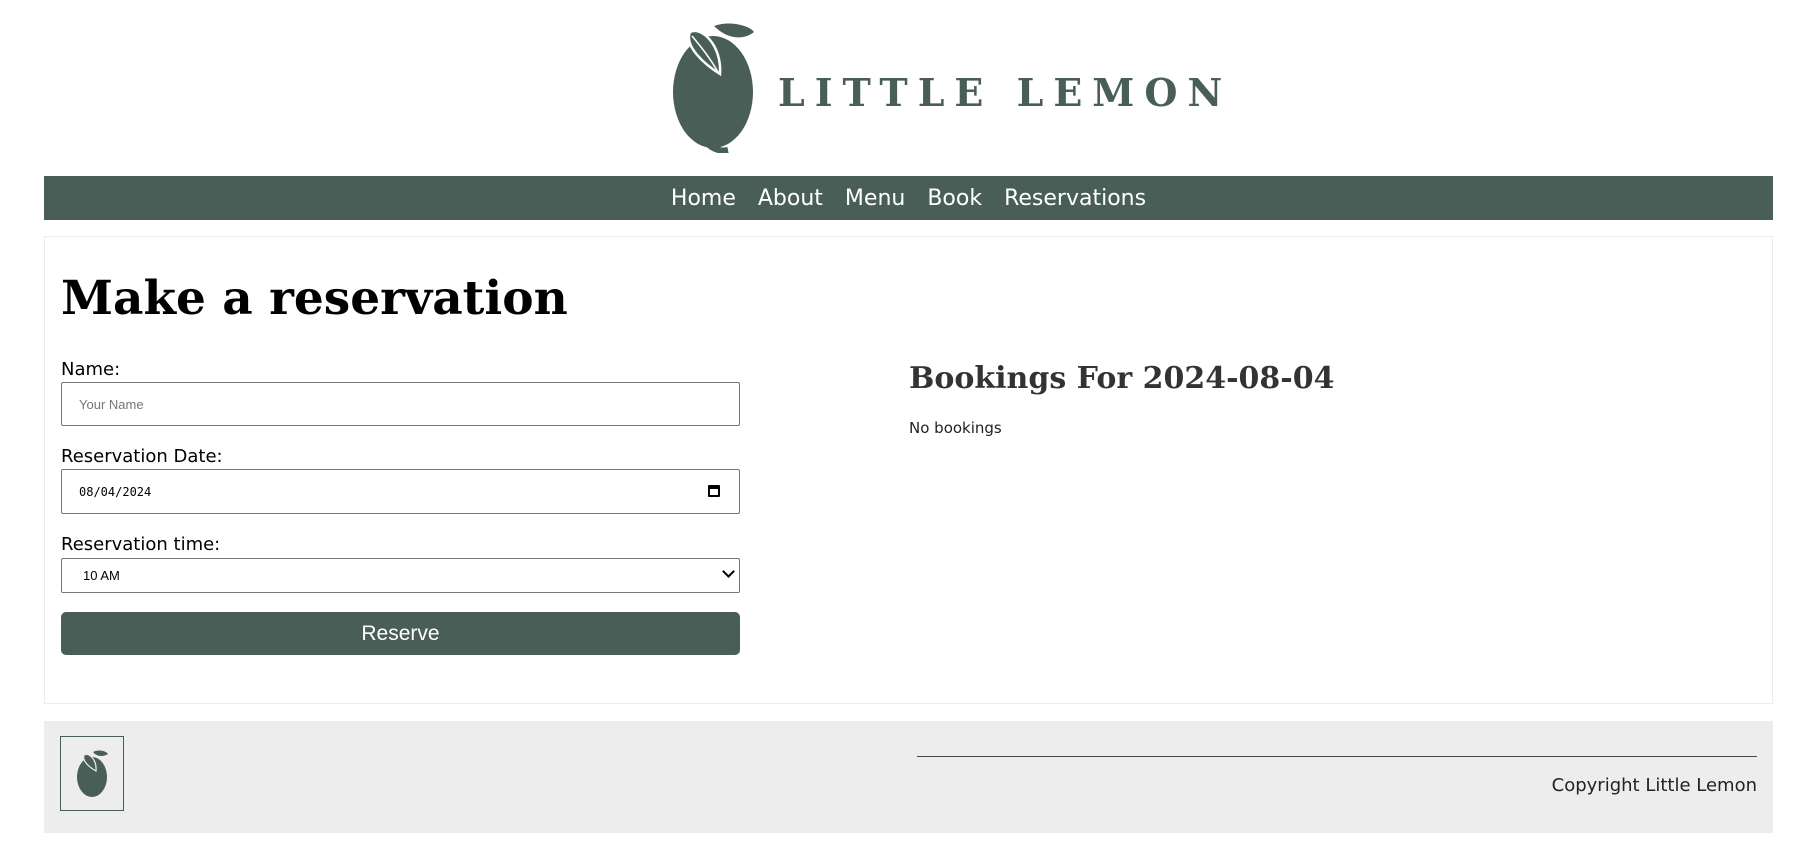 The height and width of the screenshot is (865, 1798). I want to click on nav-book: Book, so click(954, 198).